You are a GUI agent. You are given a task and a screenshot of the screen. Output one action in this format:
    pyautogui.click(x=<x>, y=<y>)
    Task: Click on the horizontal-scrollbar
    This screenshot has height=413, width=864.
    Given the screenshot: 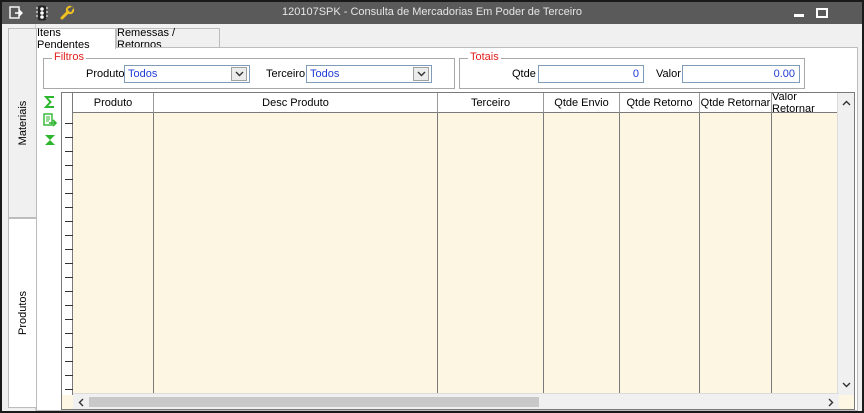 What is the action you would take?
    pyautogui.click(x=456, y=401)
    